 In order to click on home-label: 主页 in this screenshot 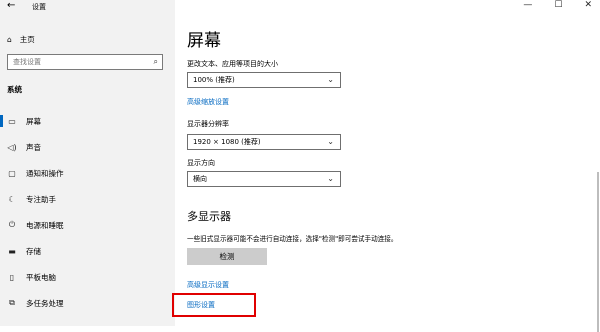, I will do `click(27, 39)`.